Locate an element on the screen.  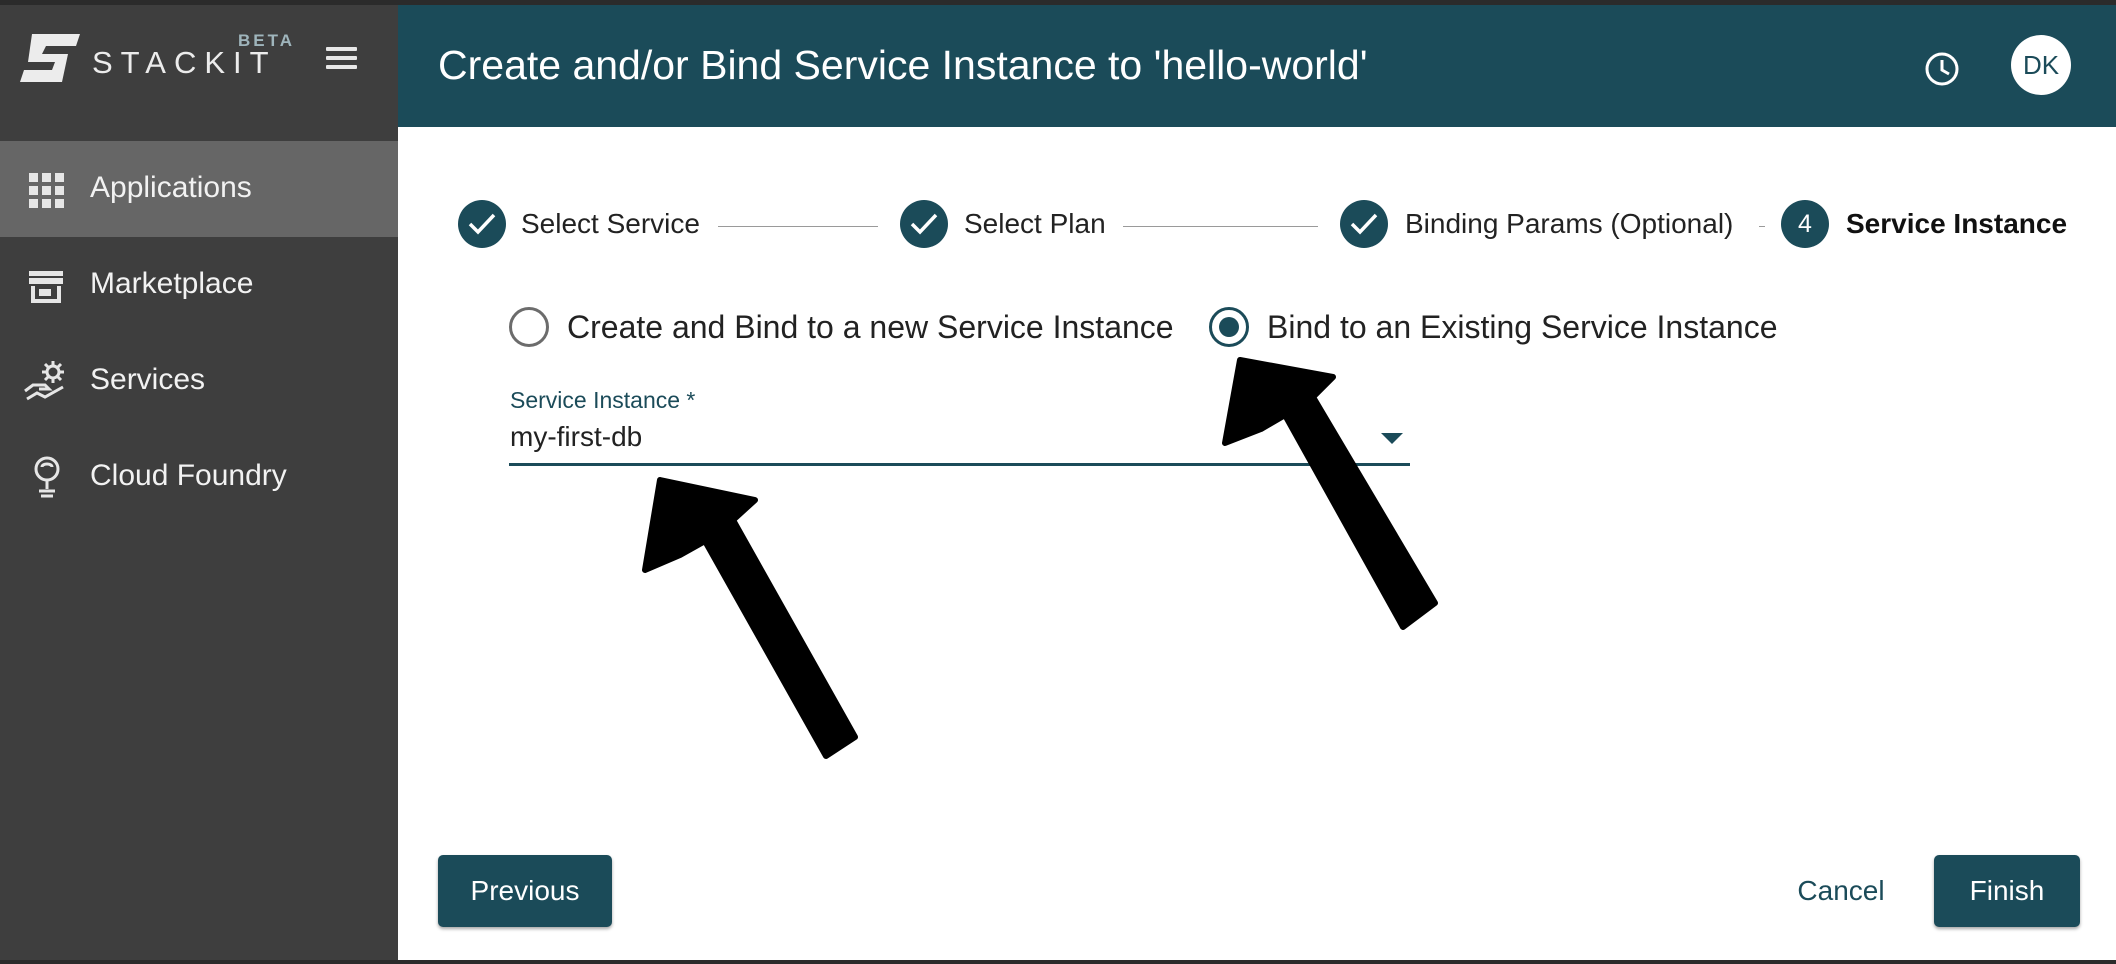
step-3-check-icon is located at coordinates (1364, 224).